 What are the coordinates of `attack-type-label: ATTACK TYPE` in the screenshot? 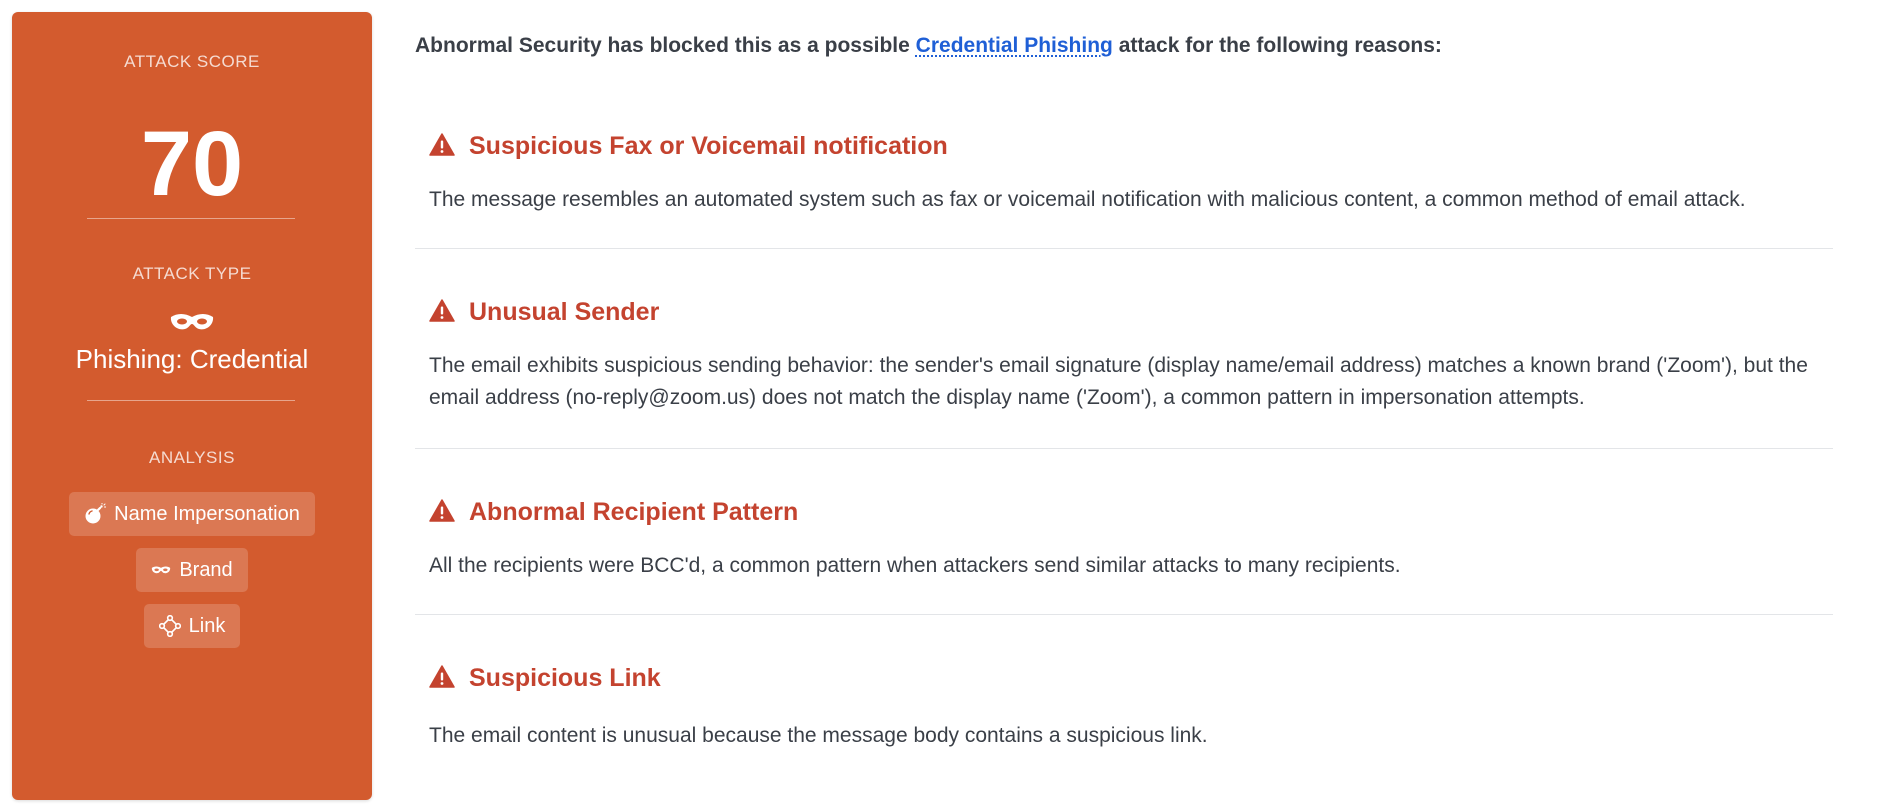 It's located at (192, 273).